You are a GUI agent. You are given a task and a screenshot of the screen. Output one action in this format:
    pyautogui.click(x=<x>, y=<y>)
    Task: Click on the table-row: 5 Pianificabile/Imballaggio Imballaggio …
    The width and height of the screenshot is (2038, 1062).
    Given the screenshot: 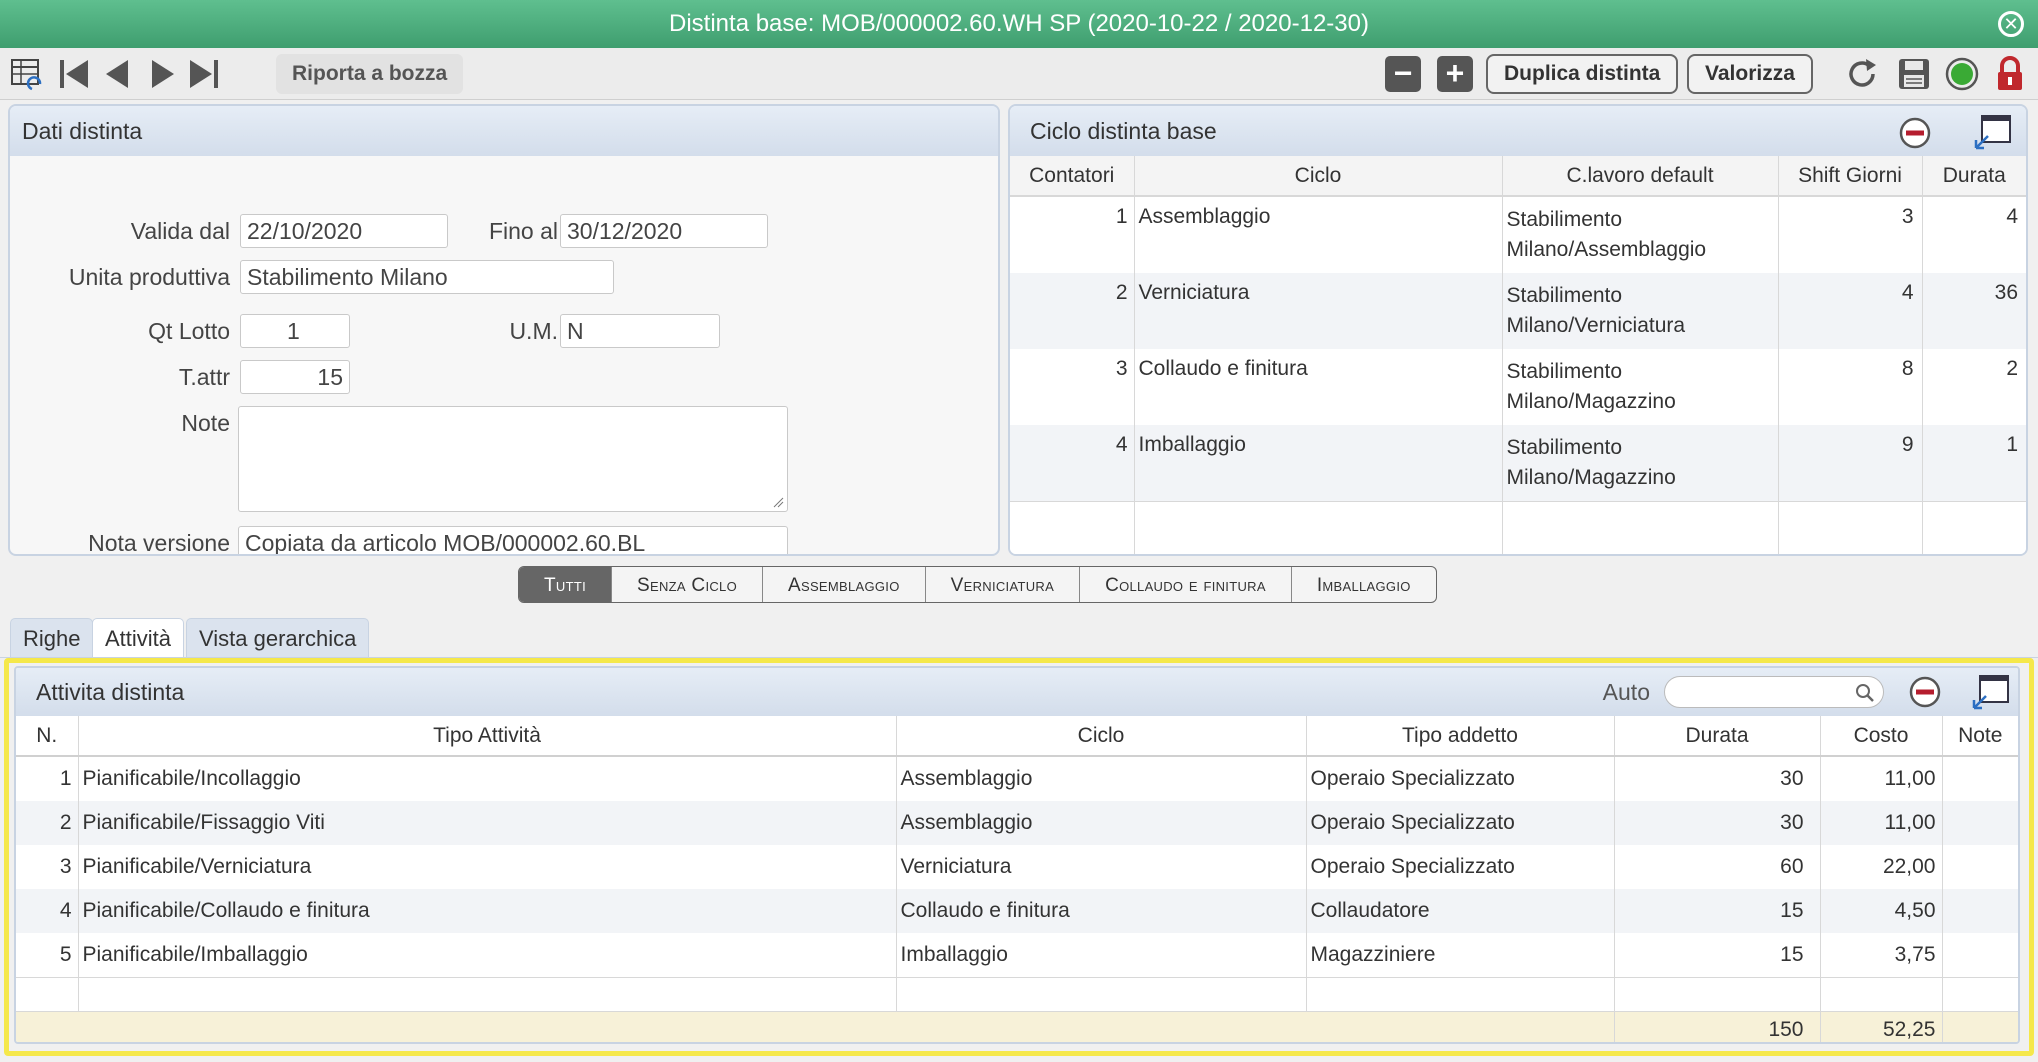 What is the action you would take?
    pyautogui.click(x=1017, y=955)
    